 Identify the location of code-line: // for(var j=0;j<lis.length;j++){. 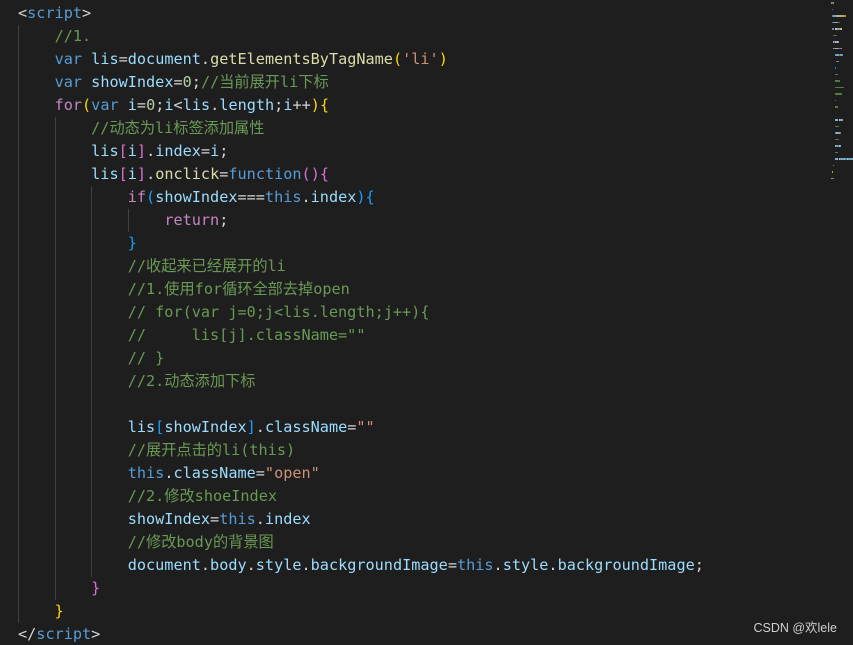
(224, 312).